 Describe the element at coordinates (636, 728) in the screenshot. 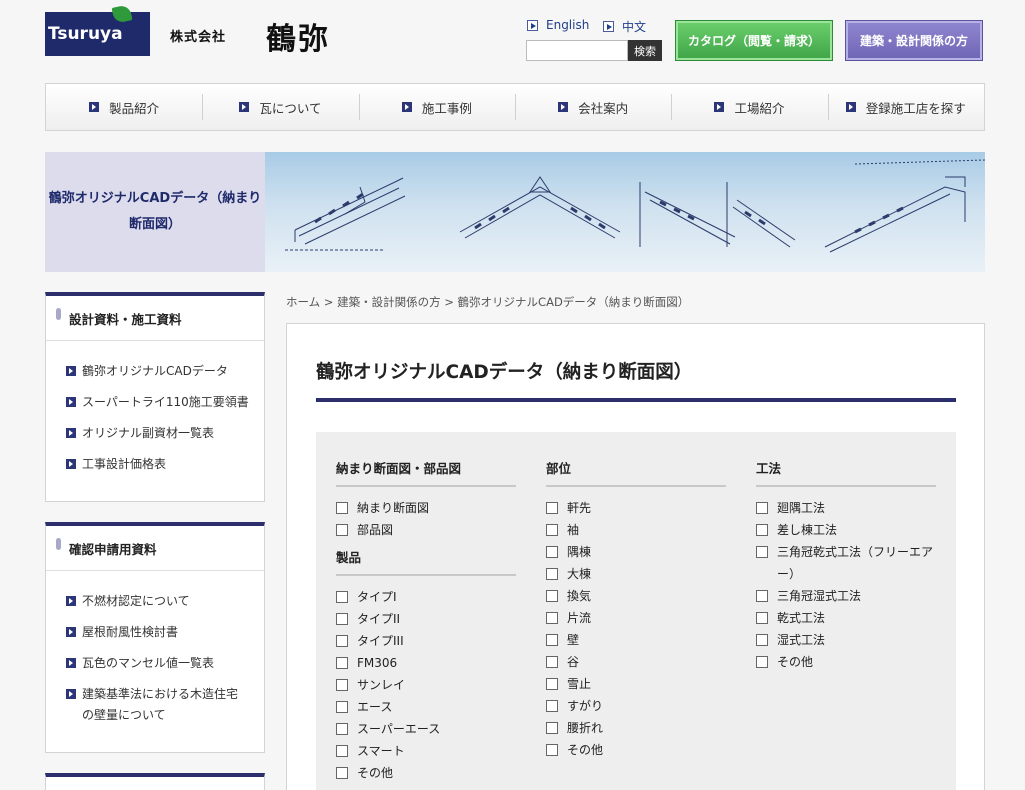

I see `filter-option: 腰折れ` at that location.